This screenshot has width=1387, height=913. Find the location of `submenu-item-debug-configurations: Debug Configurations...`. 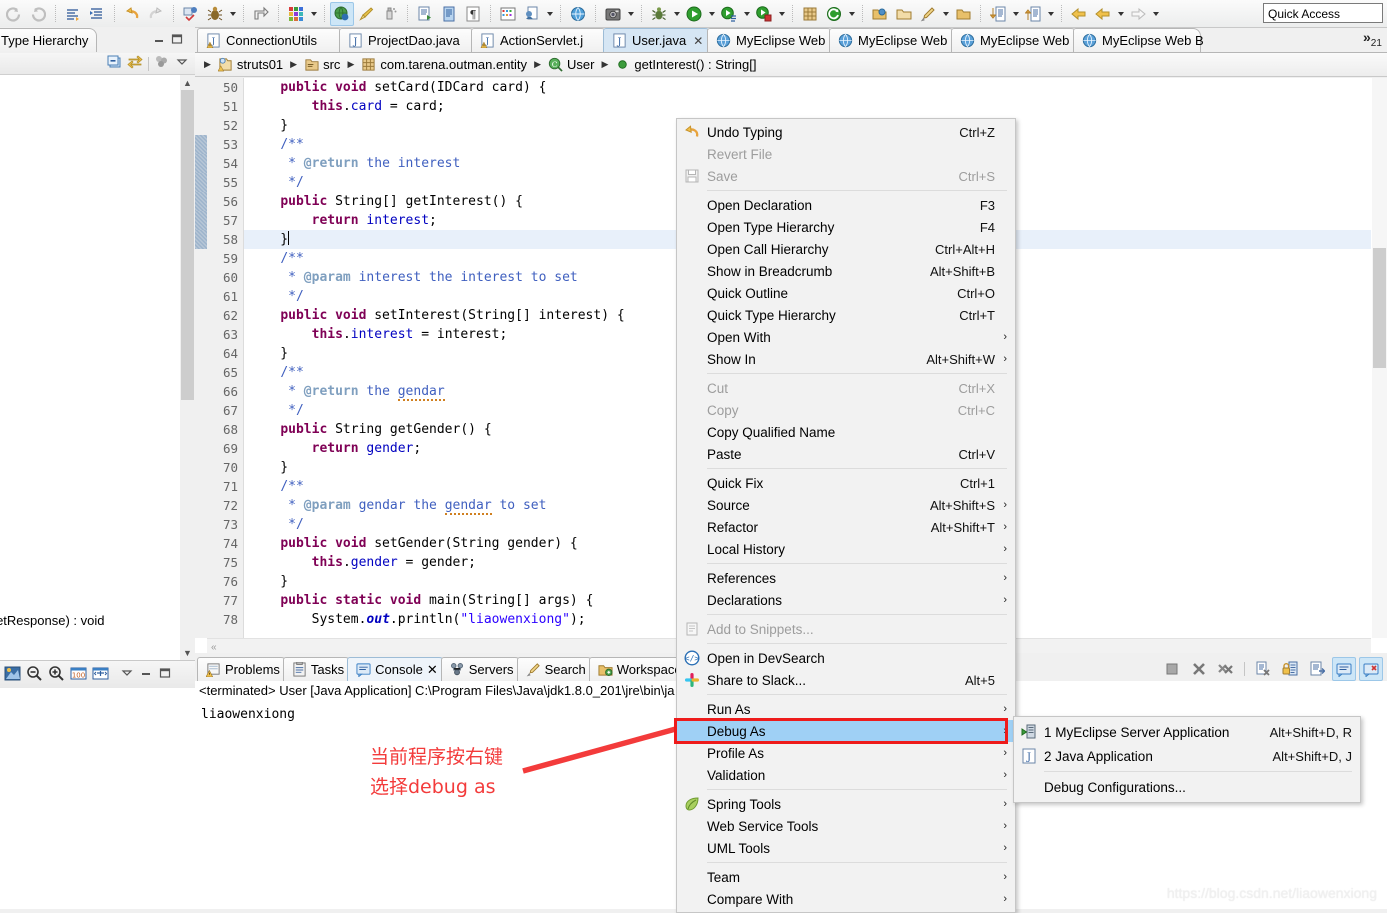

submenu-item-debug-configurations: Debug Configurations... is located at coordinates (1187, 787).